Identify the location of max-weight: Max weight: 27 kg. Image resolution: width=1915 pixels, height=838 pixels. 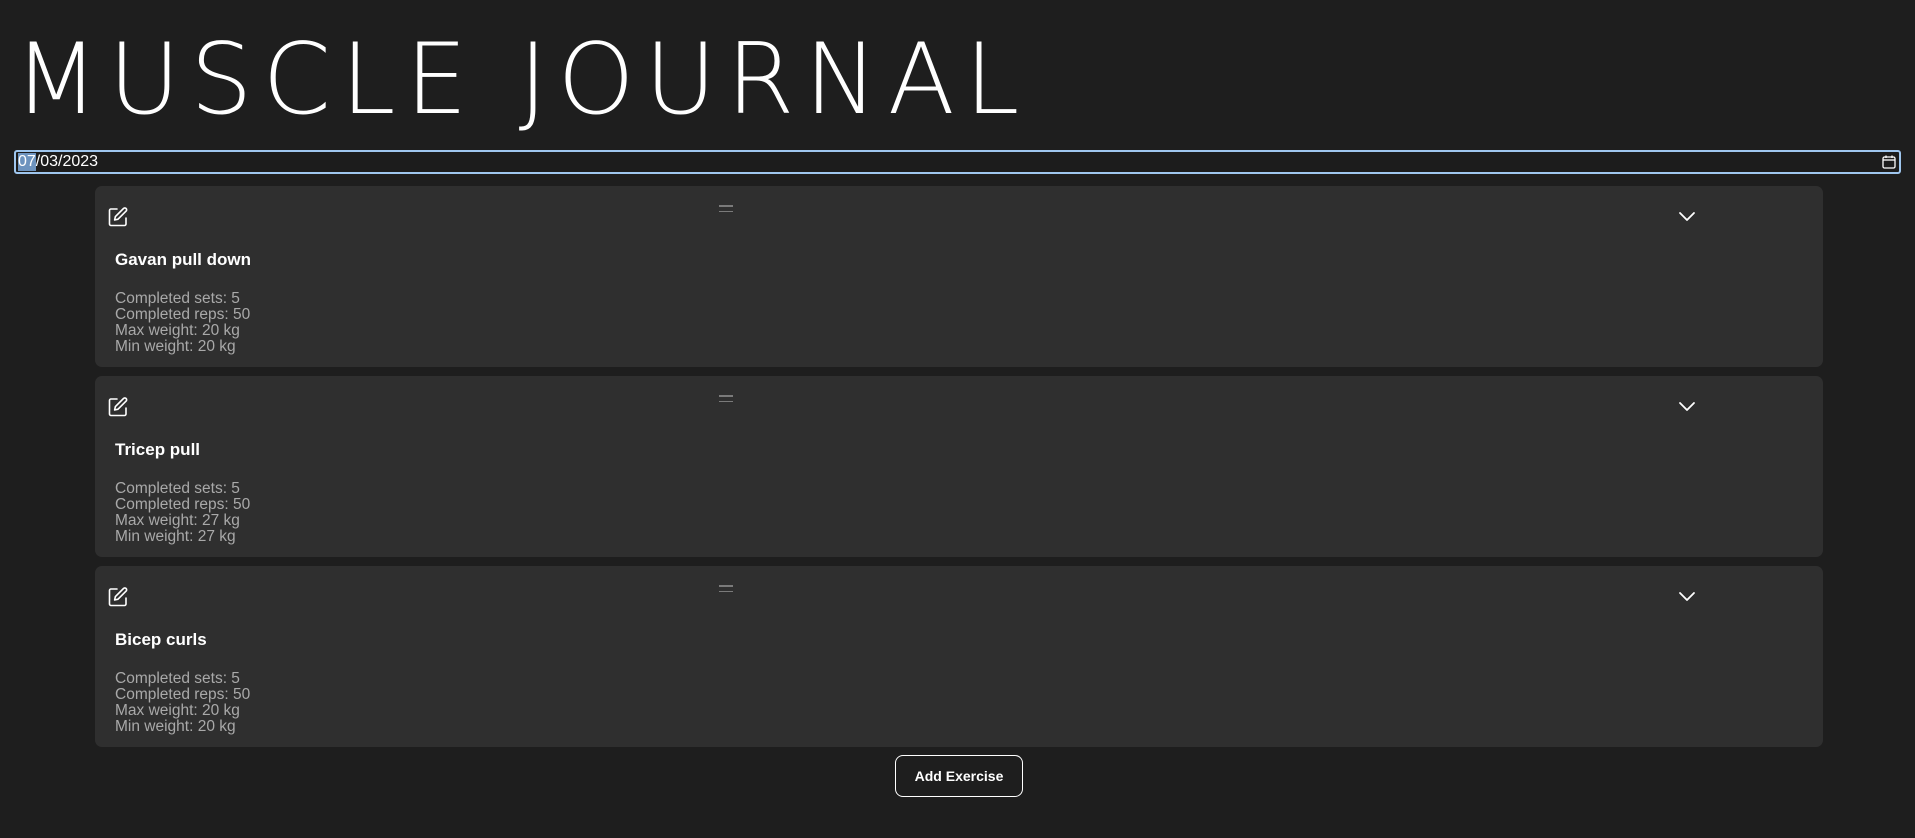
(177, 520).